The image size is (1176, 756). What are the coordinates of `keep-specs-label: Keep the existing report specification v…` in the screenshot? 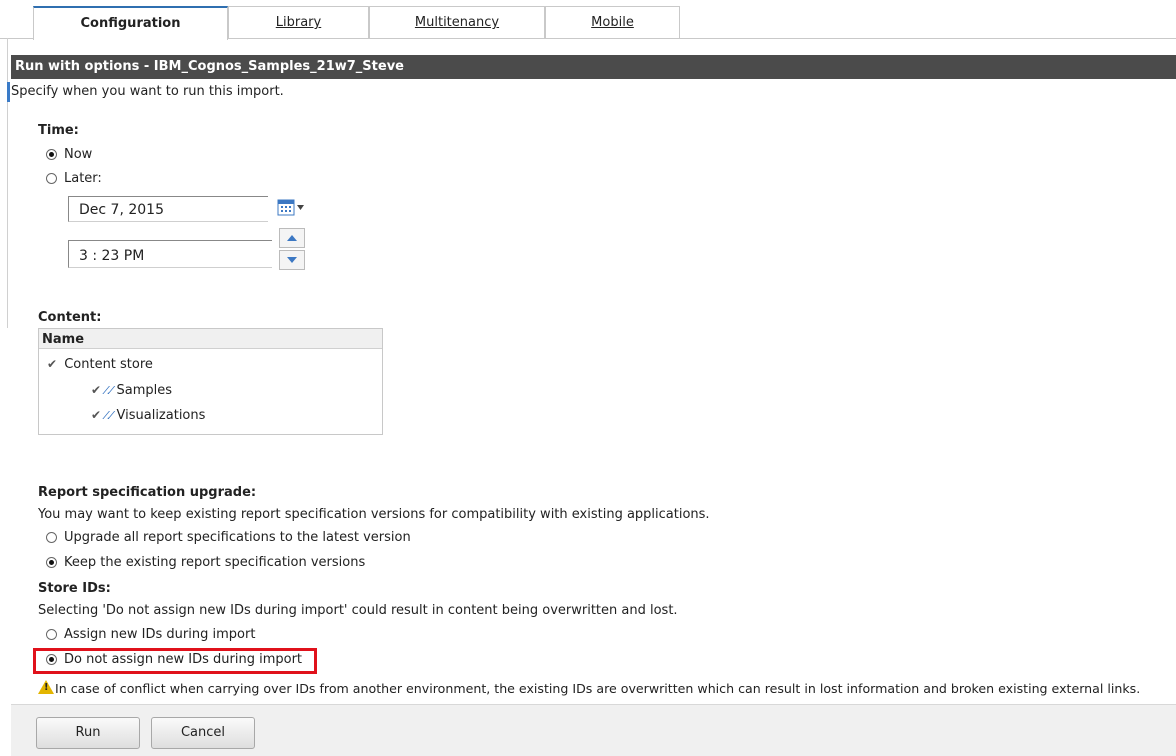 It's located at (215, 562).